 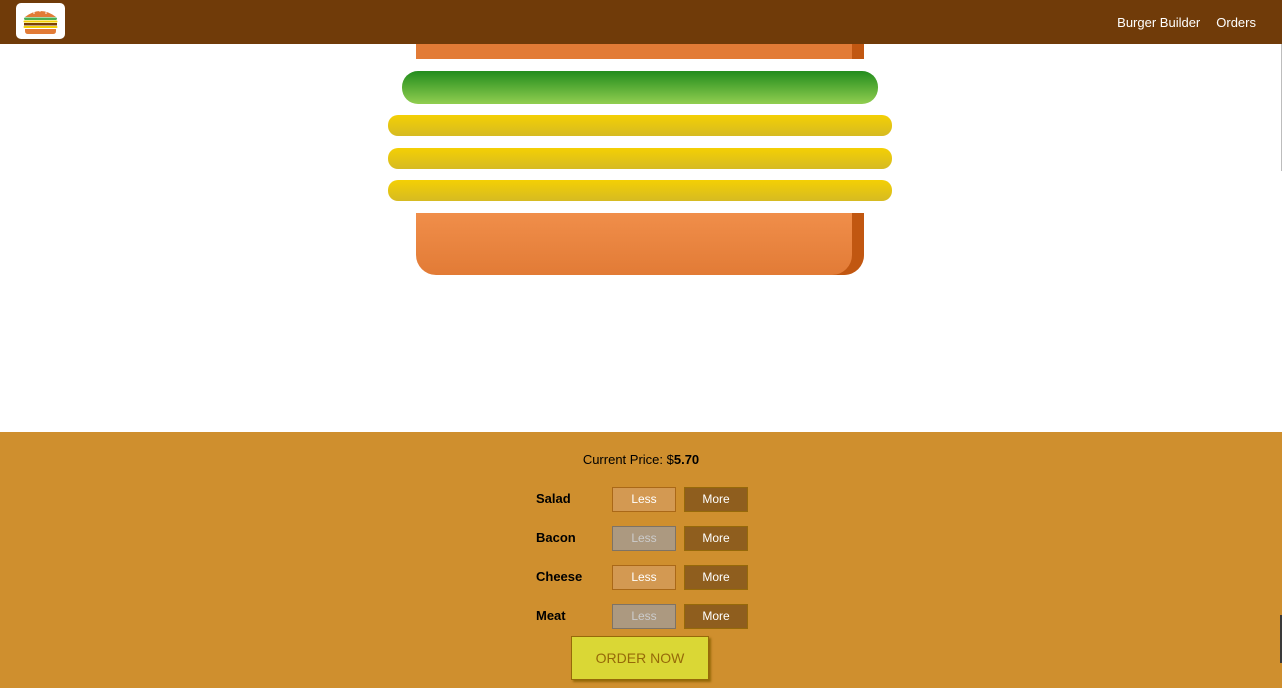 I want to click on nav-menu: Burger Builder Orders, so click(x=1178, y=22).